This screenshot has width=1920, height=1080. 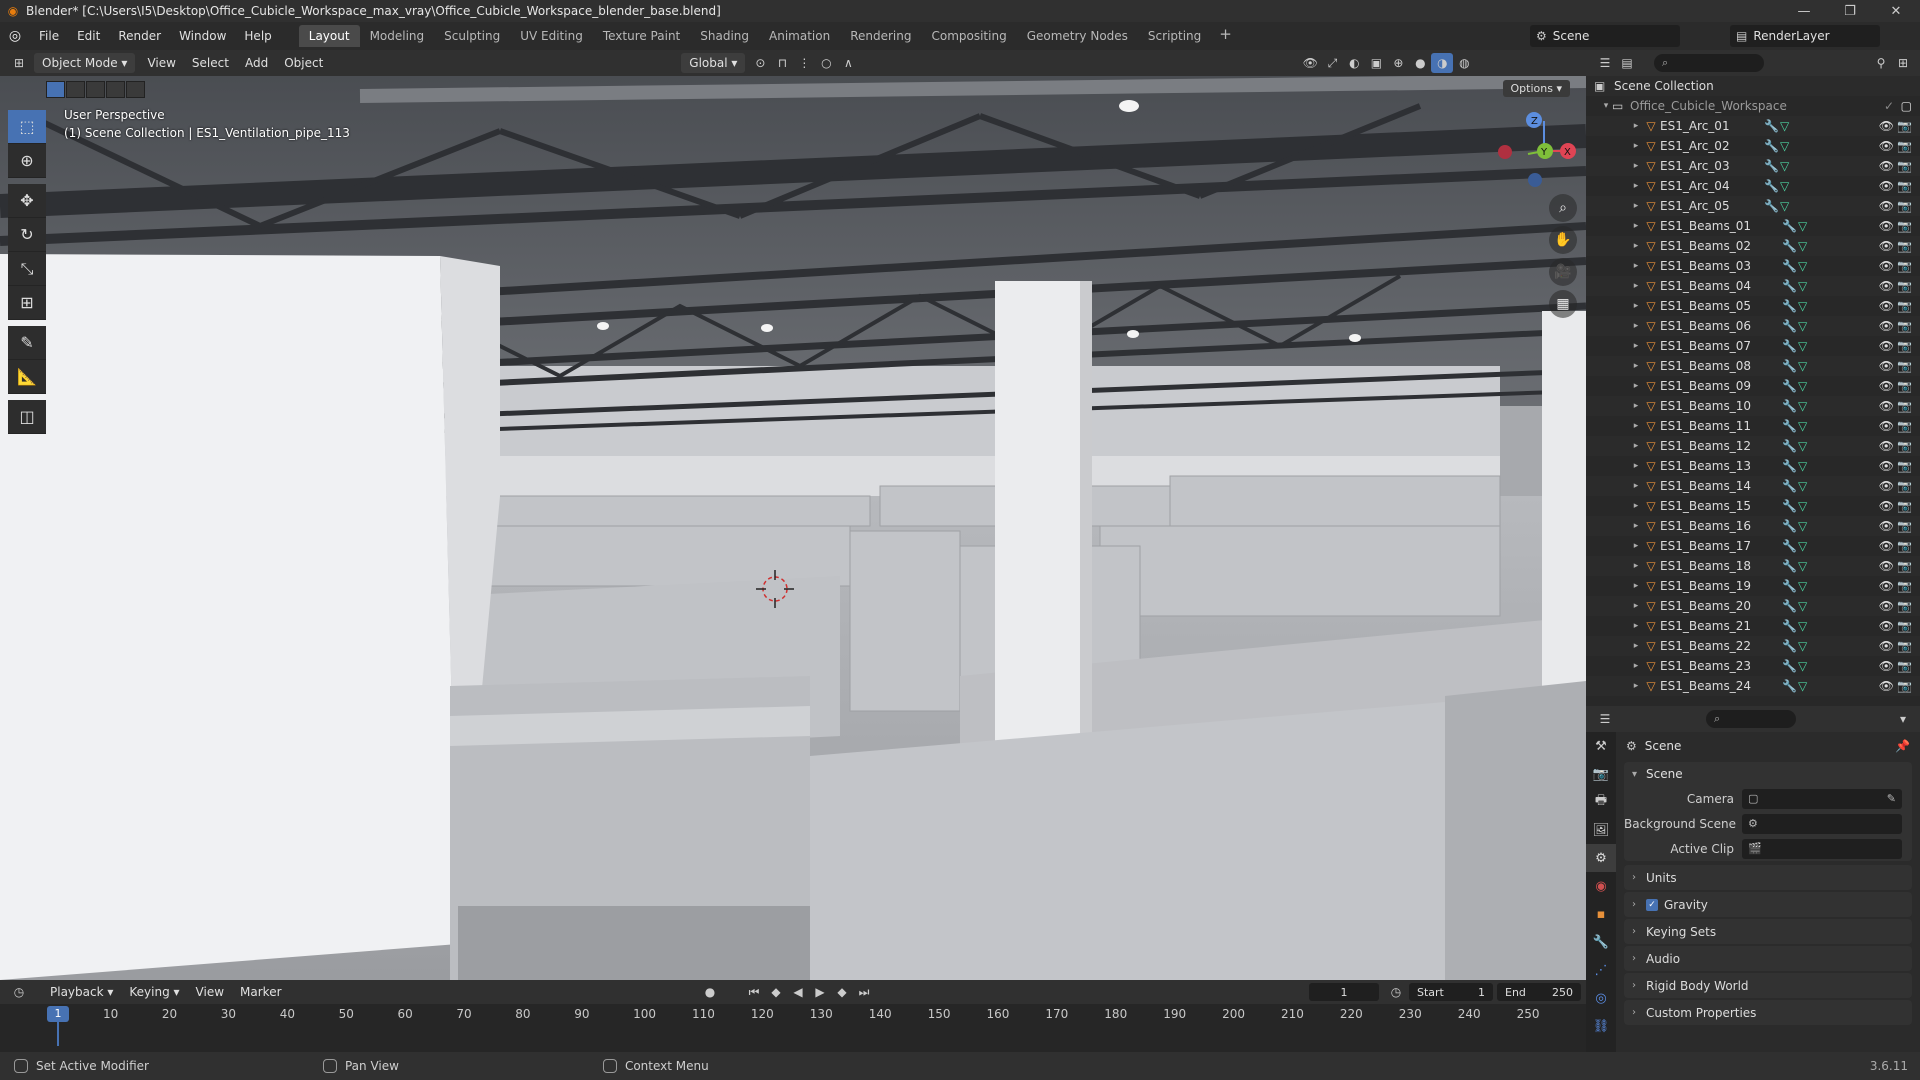 I want to click on select-intersect-button, so click(x=135, y=89).